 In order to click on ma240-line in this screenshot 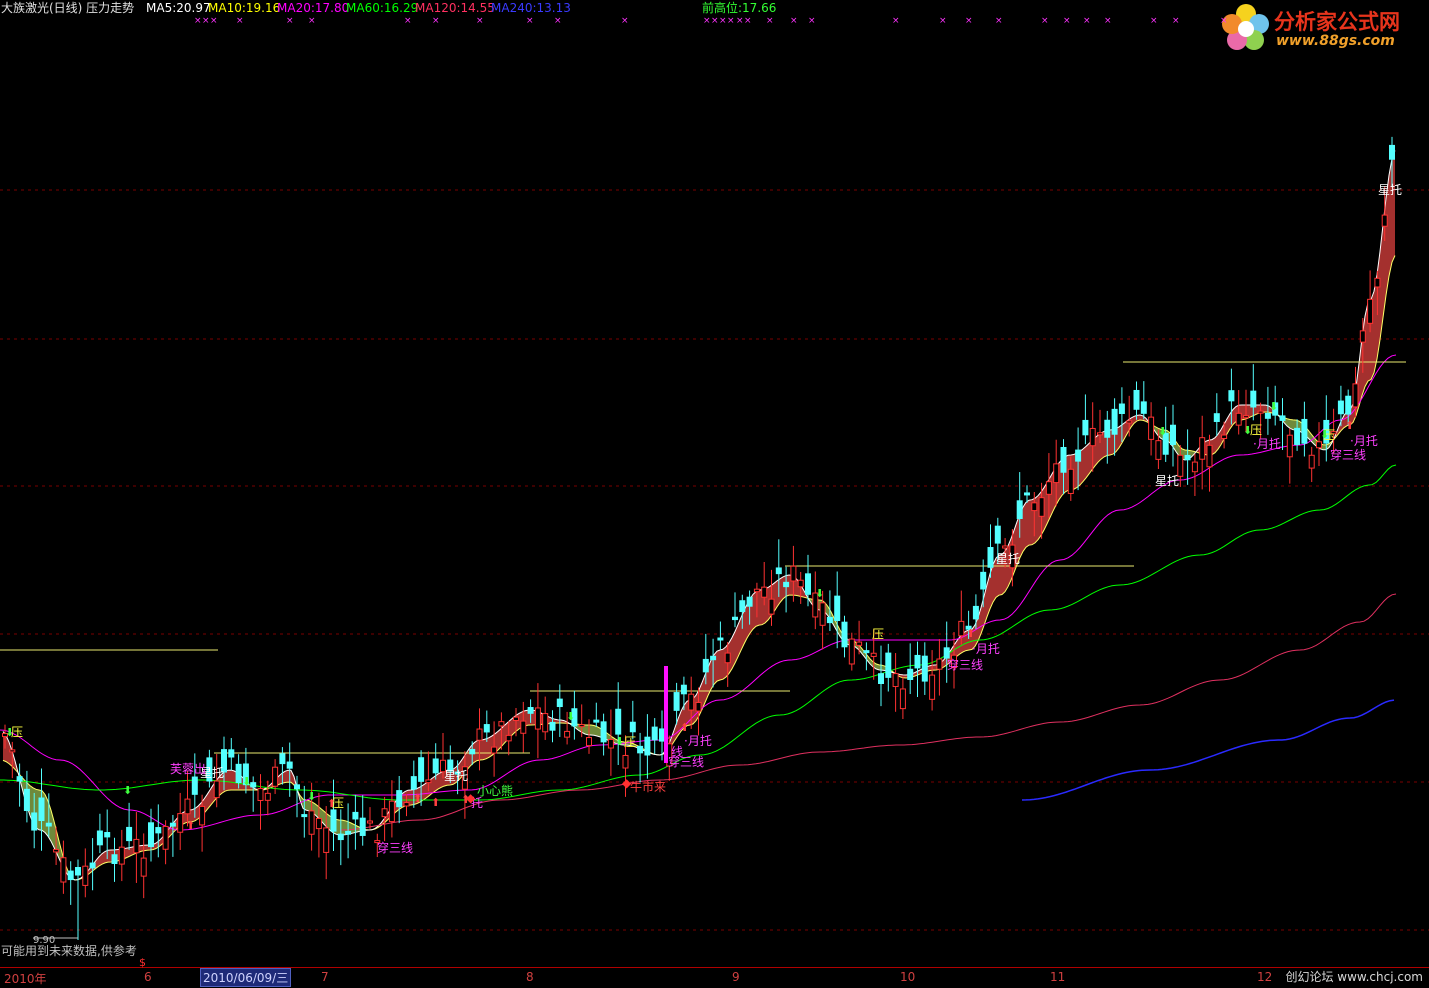, I will do `click(1208, 750)`.